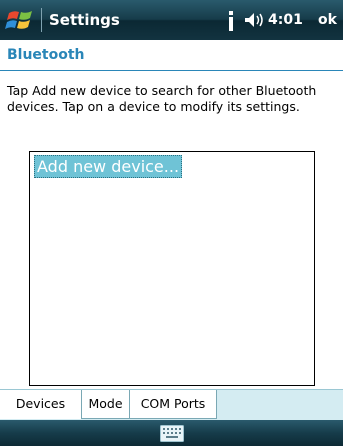  I want to click on ok-button: ok, so click(327, 20).